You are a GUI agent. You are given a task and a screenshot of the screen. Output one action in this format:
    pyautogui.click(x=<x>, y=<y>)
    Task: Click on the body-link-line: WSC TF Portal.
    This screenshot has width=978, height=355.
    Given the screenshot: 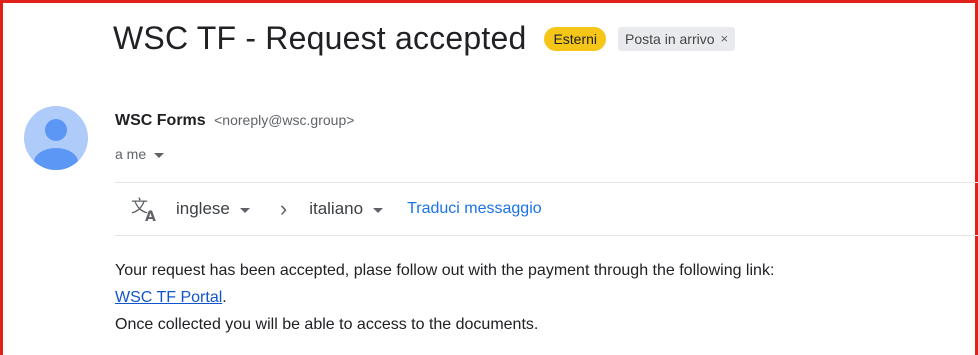 What is the action you would take?
    pyautogui.click(x=444, y=297)
    